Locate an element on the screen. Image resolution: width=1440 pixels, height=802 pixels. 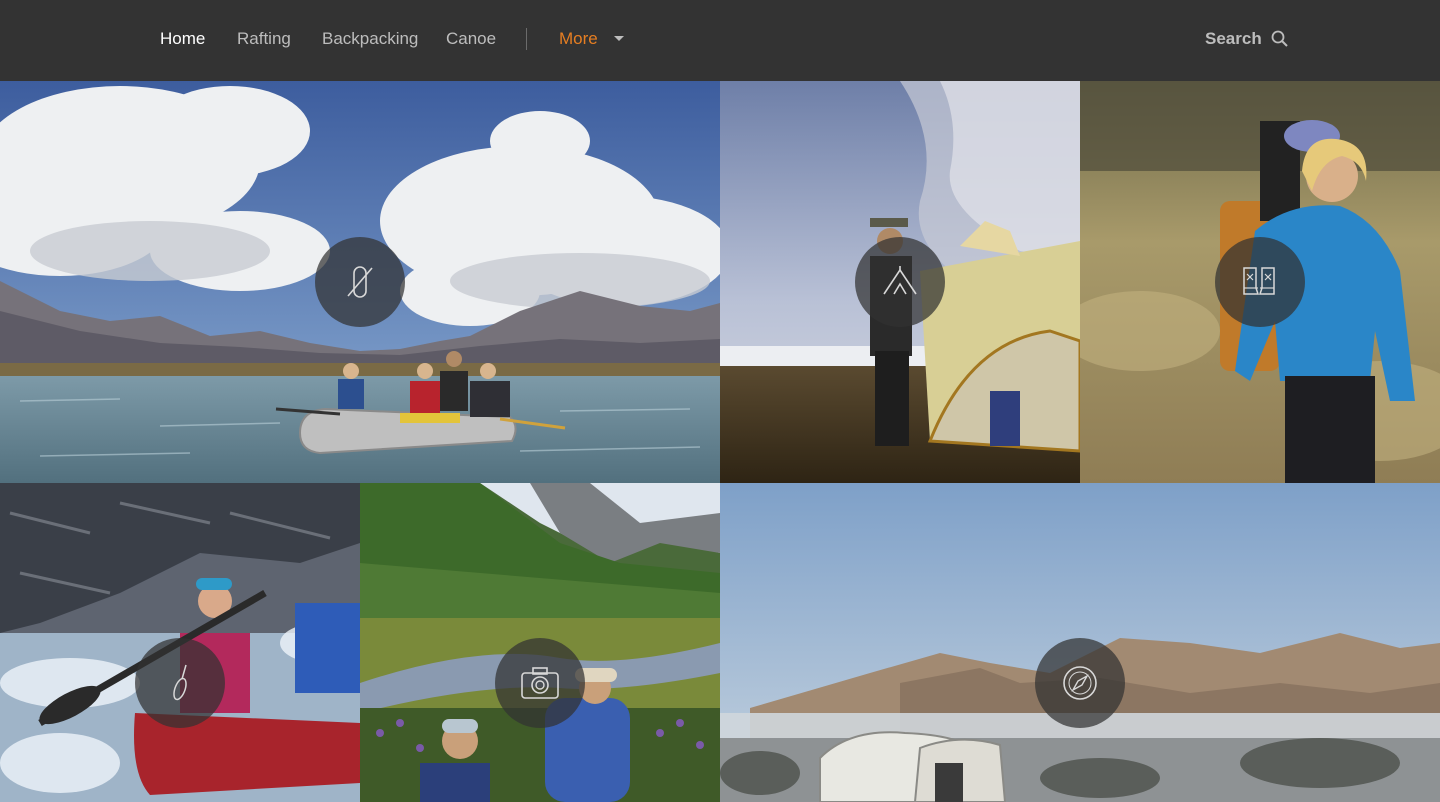
search-label: Search is located at coordinates (1233, 38).